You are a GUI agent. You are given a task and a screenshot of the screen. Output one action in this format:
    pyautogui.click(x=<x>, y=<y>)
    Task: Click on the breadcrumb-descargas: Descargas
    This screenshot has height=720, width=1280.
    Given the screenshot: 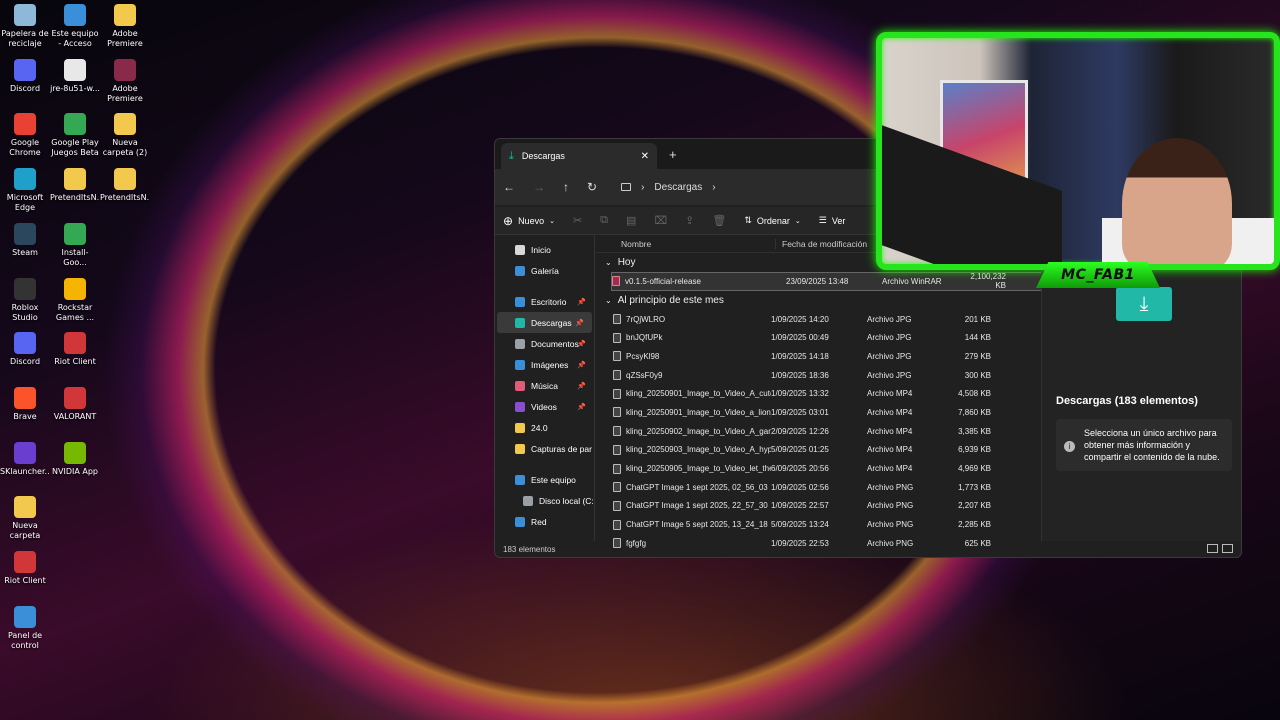 What is the action you would take?
    pyautogui.click(x=678, y=187)
    